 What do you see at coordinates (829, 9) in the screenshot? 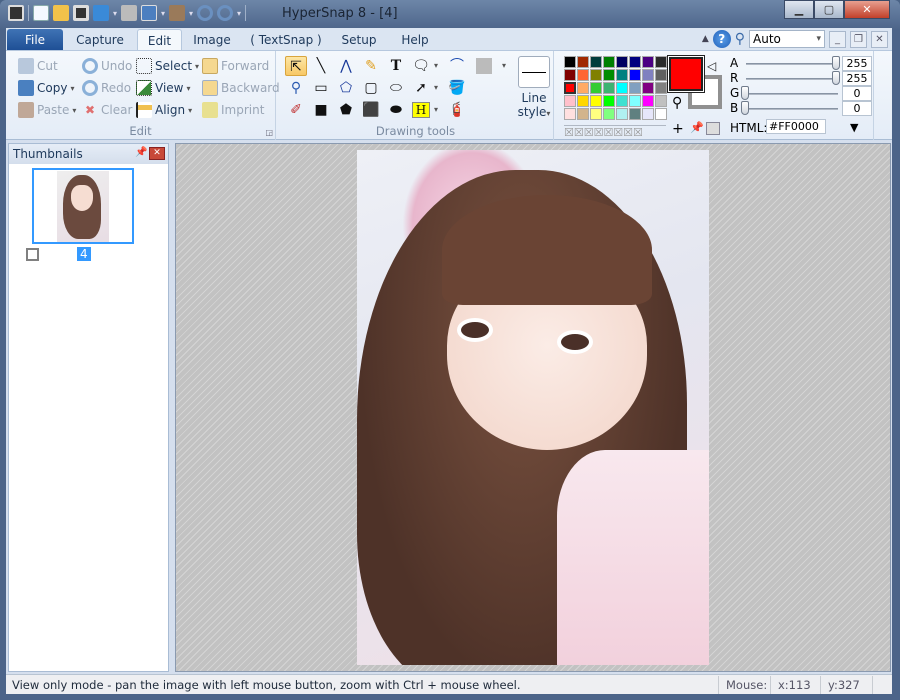
I see `maximize-button: ▢` at bounding box center [829, 9].